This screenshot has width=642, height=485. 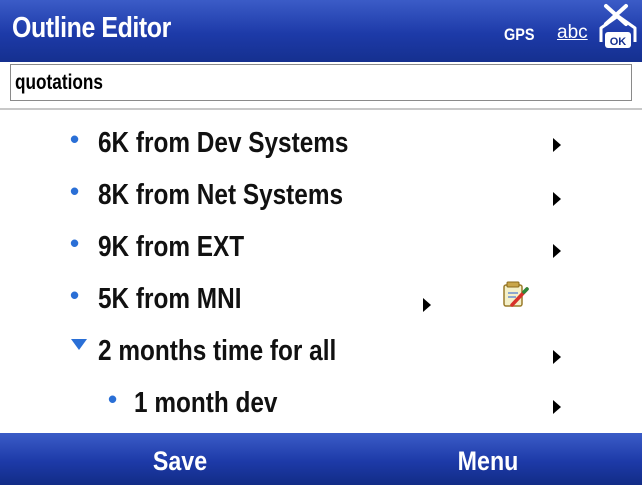 I want to click on note-icon, so click(x=515, y=295).